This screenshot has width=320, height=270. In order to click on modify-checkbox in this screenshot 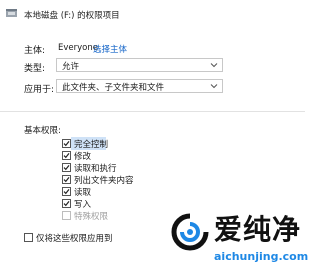, I will do `click(66, 155)`.